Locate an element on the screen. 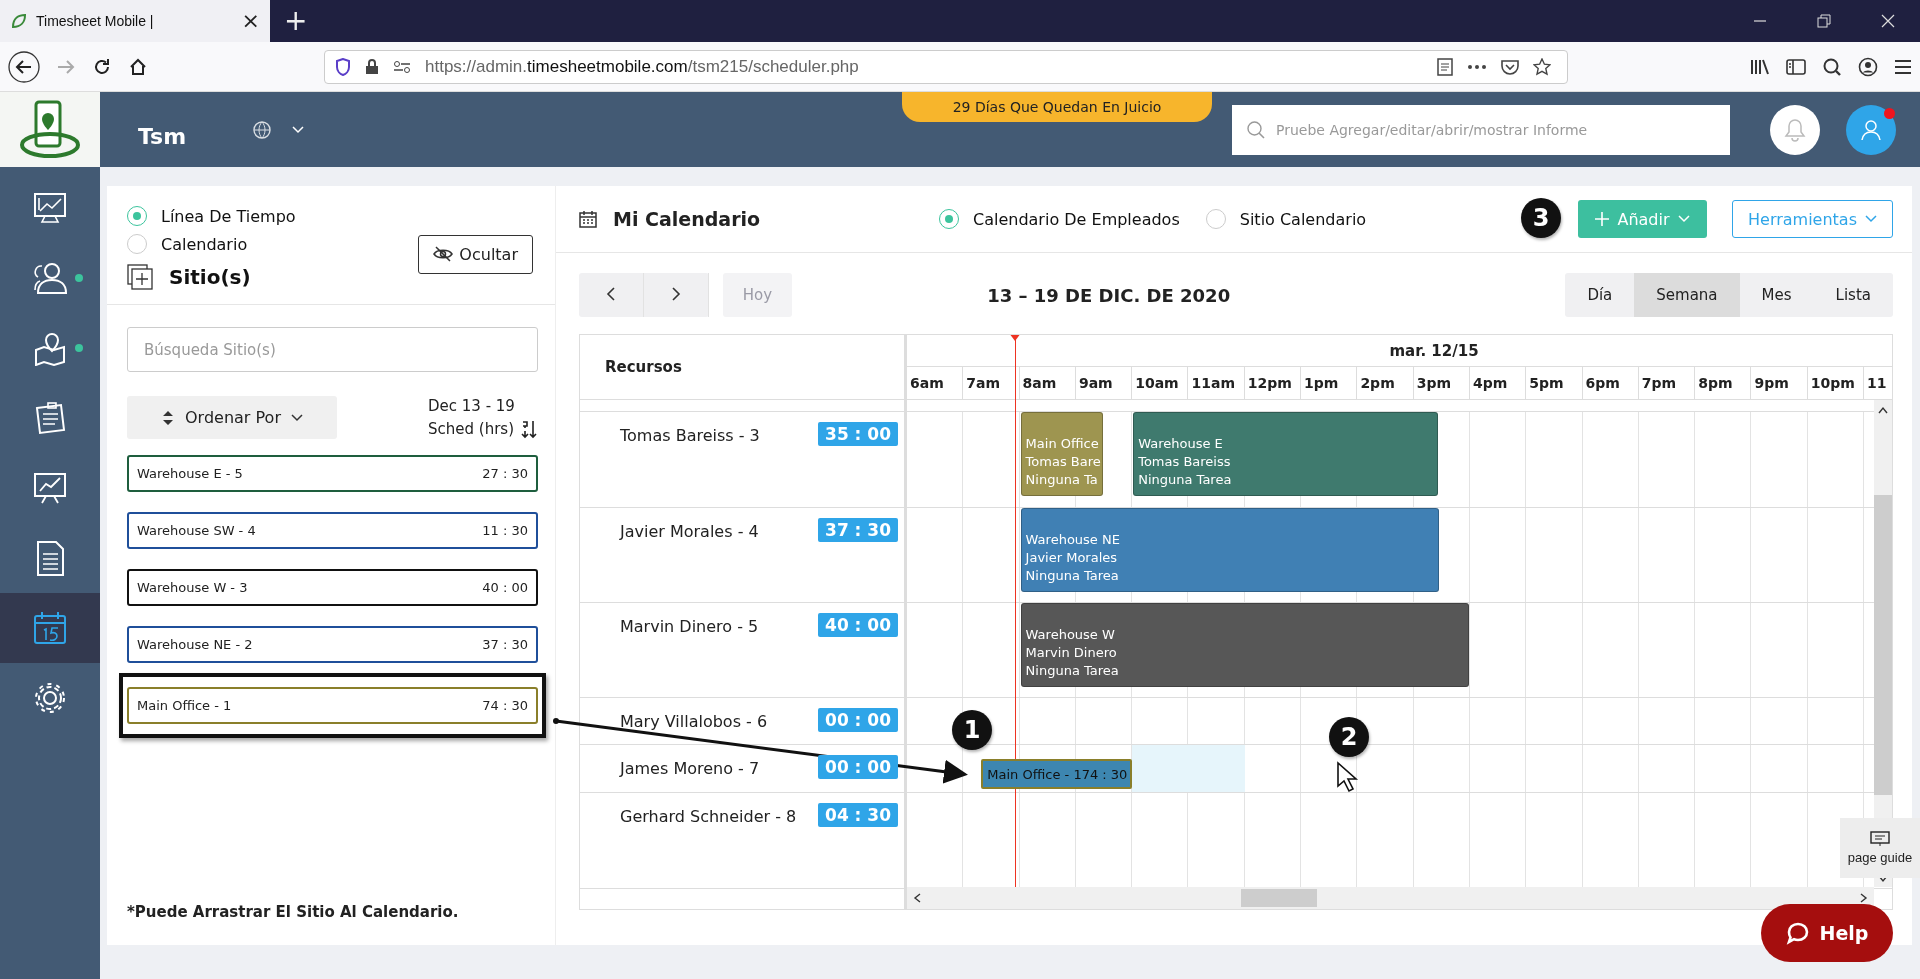 This screenshot has width=1920, height=979. radio-label: Línea De Tiempo is located at coordinates (228, 216).